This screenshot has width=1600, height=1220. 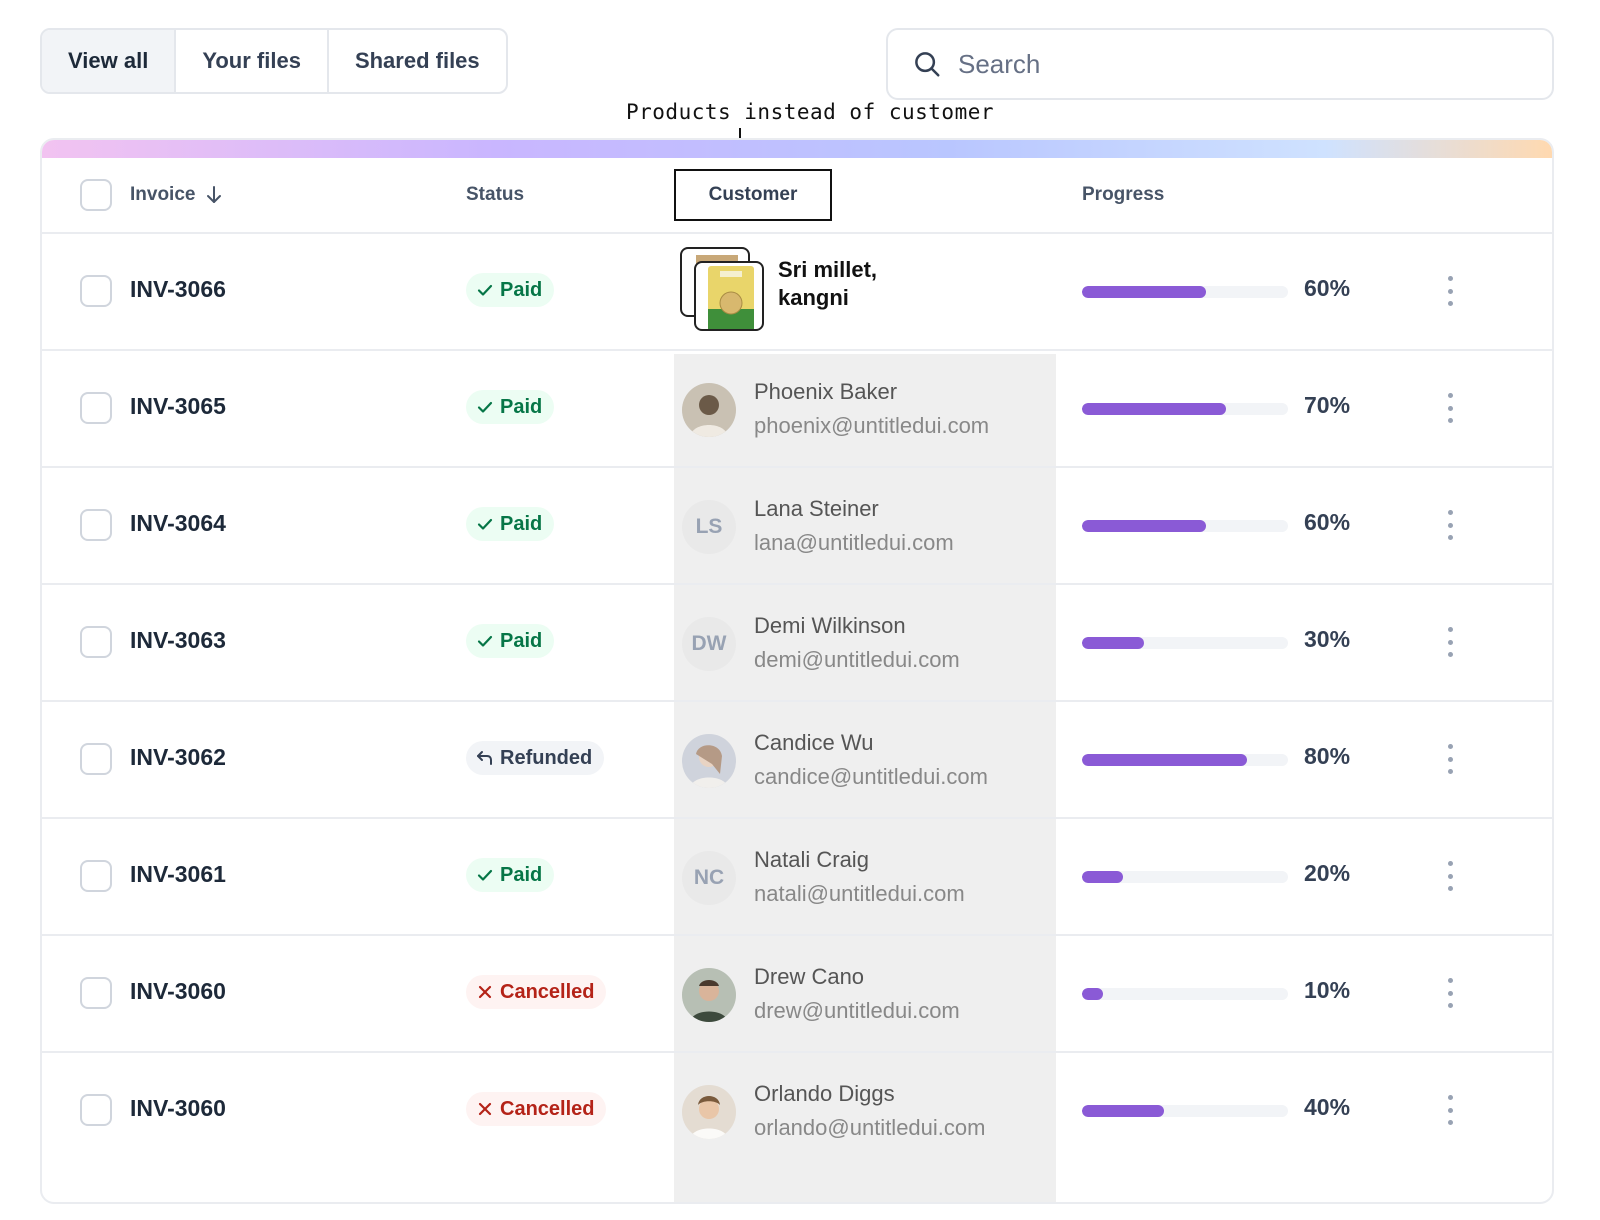 I want to click on progress-percent: 10%, so click(x=1327, y=990).